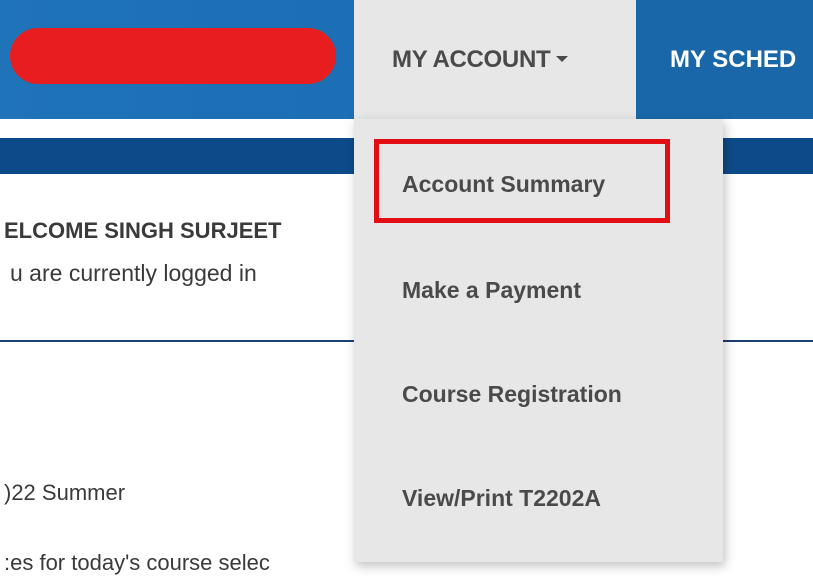  What do you see at coordinates (137, 562) in the screenshot?
I see `fees-note-text: :es for today's course selec` at bounding box center [137, 562].